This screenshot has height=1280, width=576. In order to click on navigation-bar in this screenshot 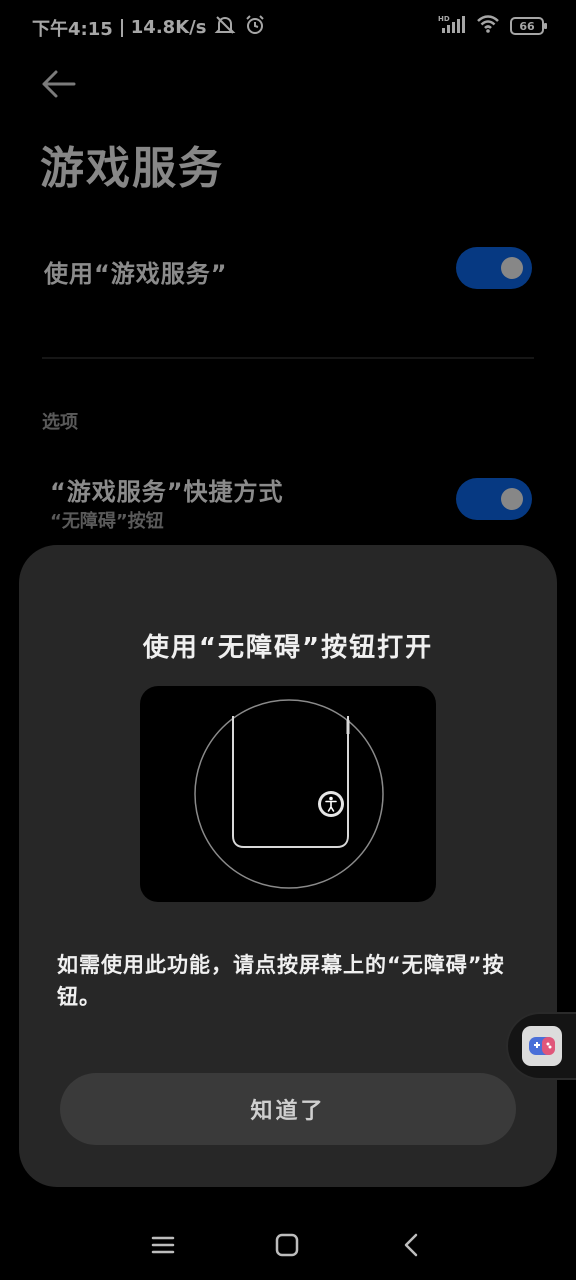, I will do `click(288, 1245)`.